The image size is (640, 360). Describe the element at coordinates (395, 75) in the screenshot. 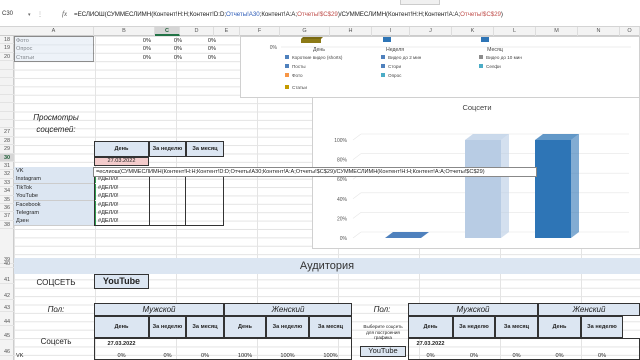

I see `chart1-legend-label: Опрос` at that location.